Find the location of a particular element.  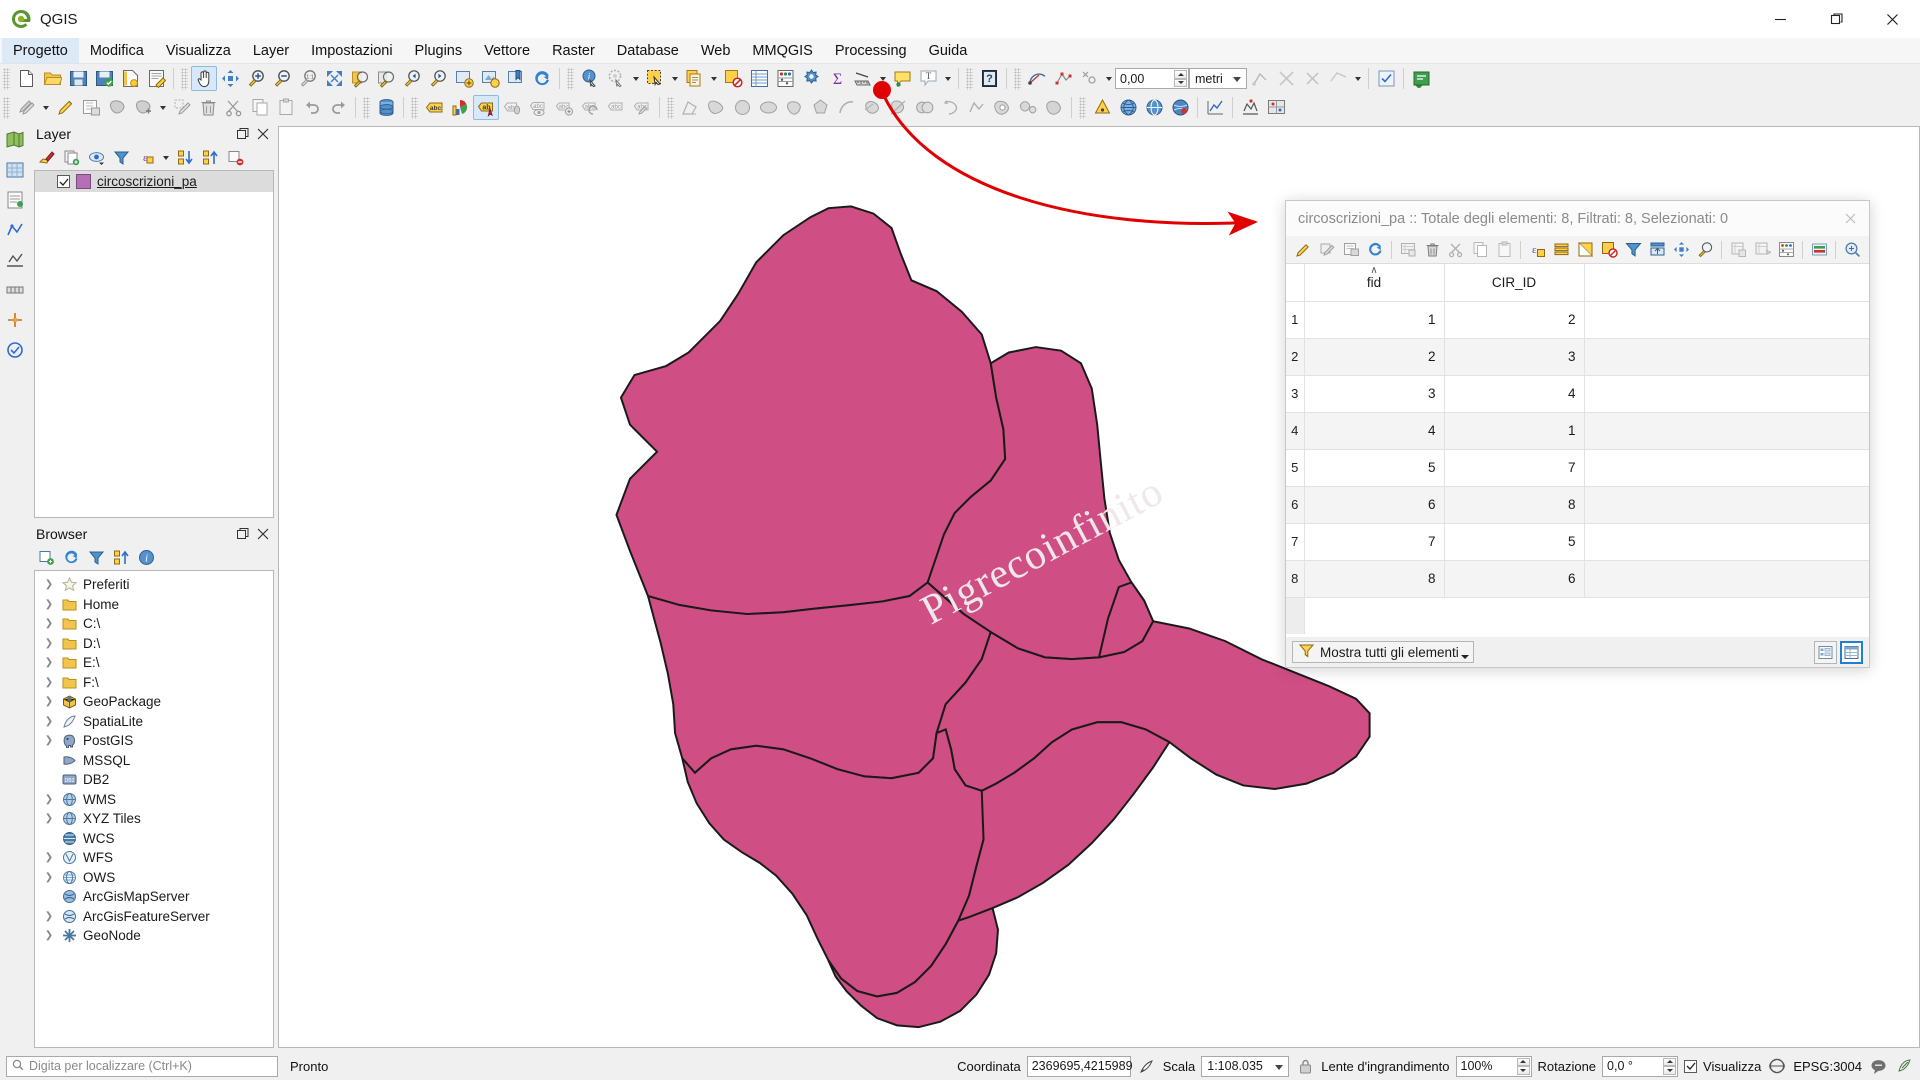

digitize-shape-icon is located at coordinates (716, 107).